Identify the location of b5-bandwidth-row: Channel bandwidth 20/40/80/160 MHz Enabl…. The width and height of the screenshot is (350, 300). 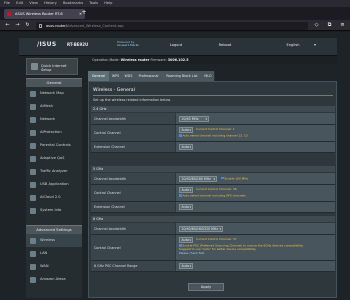
(213, 179).